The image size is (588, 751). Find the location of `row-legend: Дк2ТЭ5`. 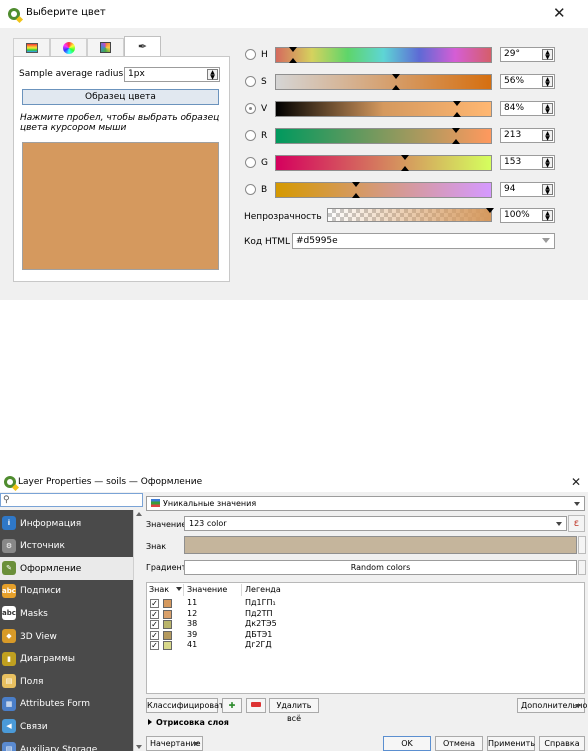

row-legend: Дк2ТЭ5 is located at coordinates (261, 623).